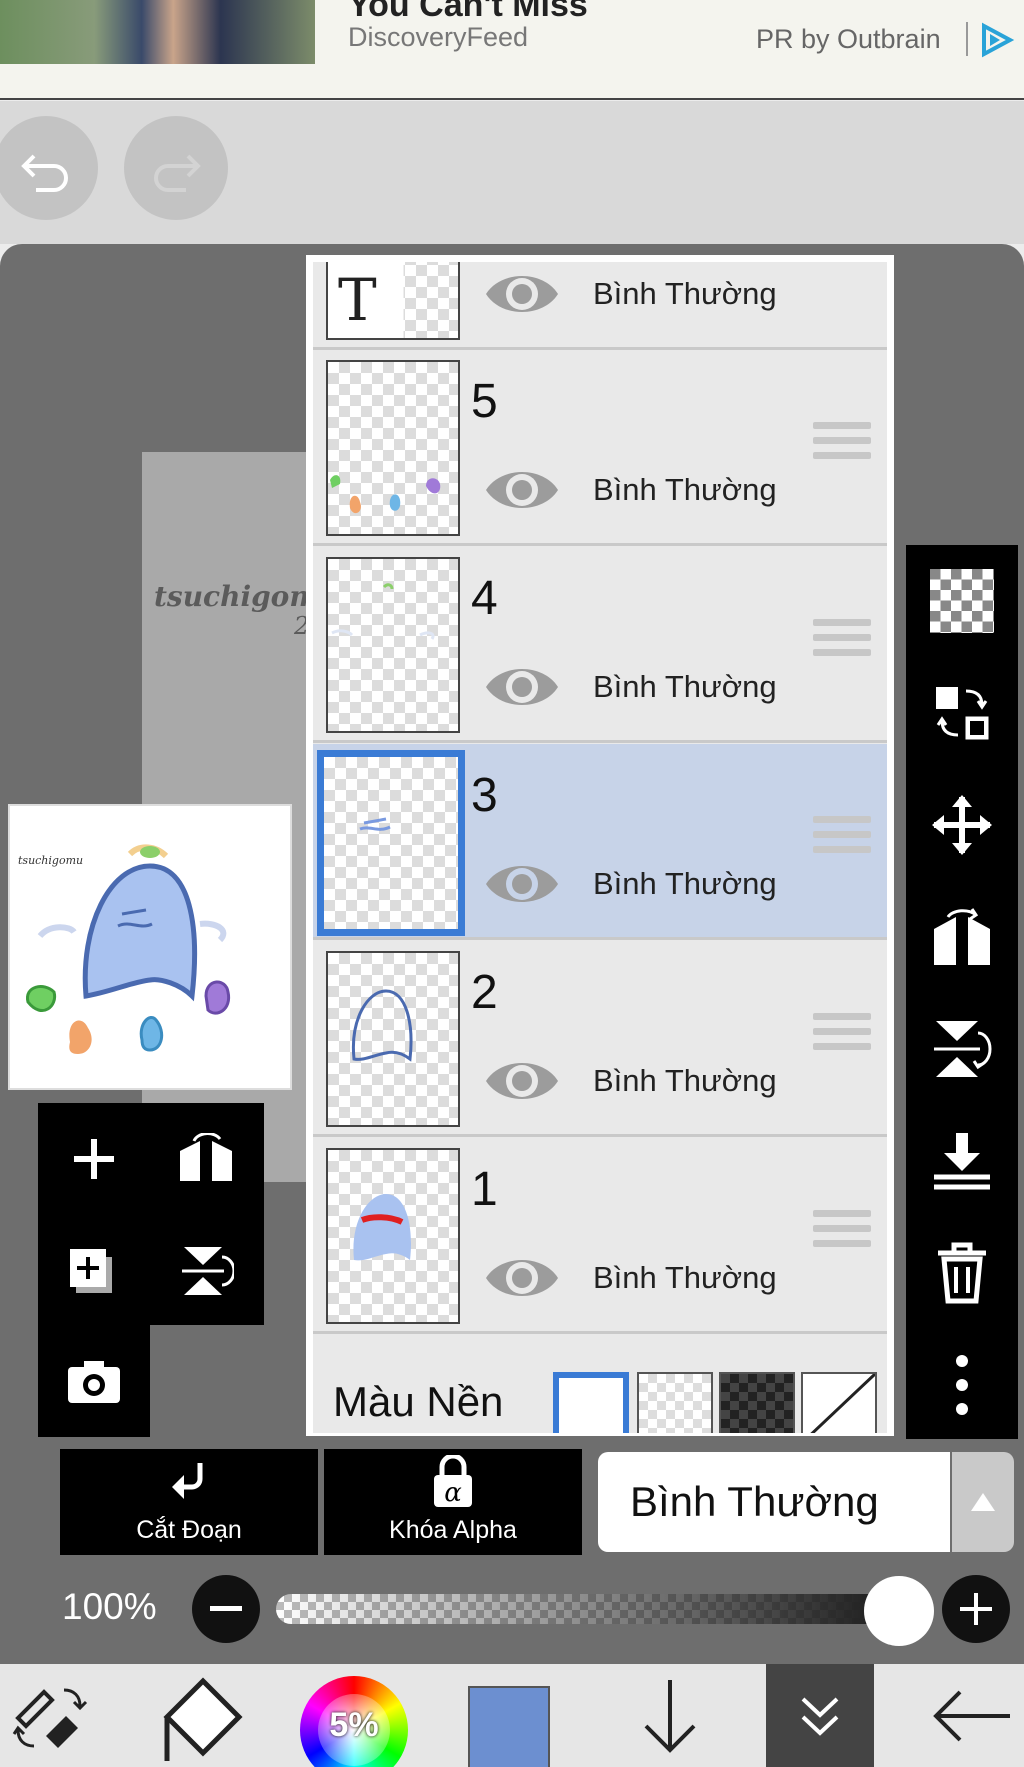 This screenshot has width=1024, height=1767. What do you see at coordinates (109, 1606) in the screenshot?
I see `opacity-value: 100%` at bounding box center [109, 1606].